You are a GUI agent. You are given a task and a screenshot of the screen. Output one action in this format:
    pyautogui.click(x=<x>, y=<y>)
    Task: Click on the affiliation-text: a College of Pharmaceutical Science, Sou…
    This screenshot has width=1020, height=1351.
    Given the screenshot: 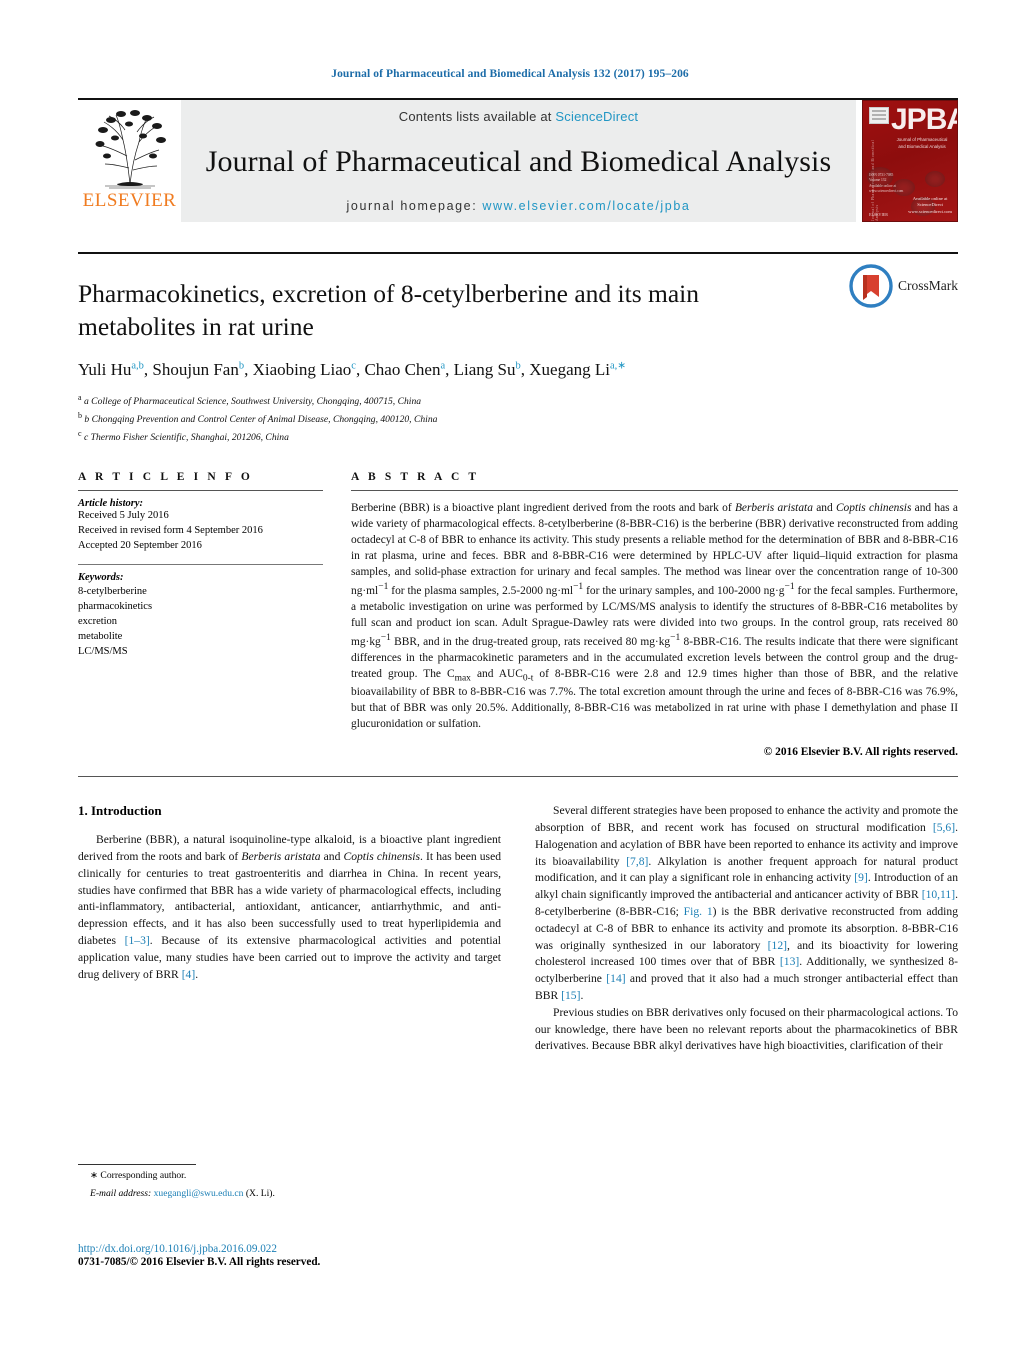 What is the action you would take?
    pyautogui.click(x=252, y=402)
    